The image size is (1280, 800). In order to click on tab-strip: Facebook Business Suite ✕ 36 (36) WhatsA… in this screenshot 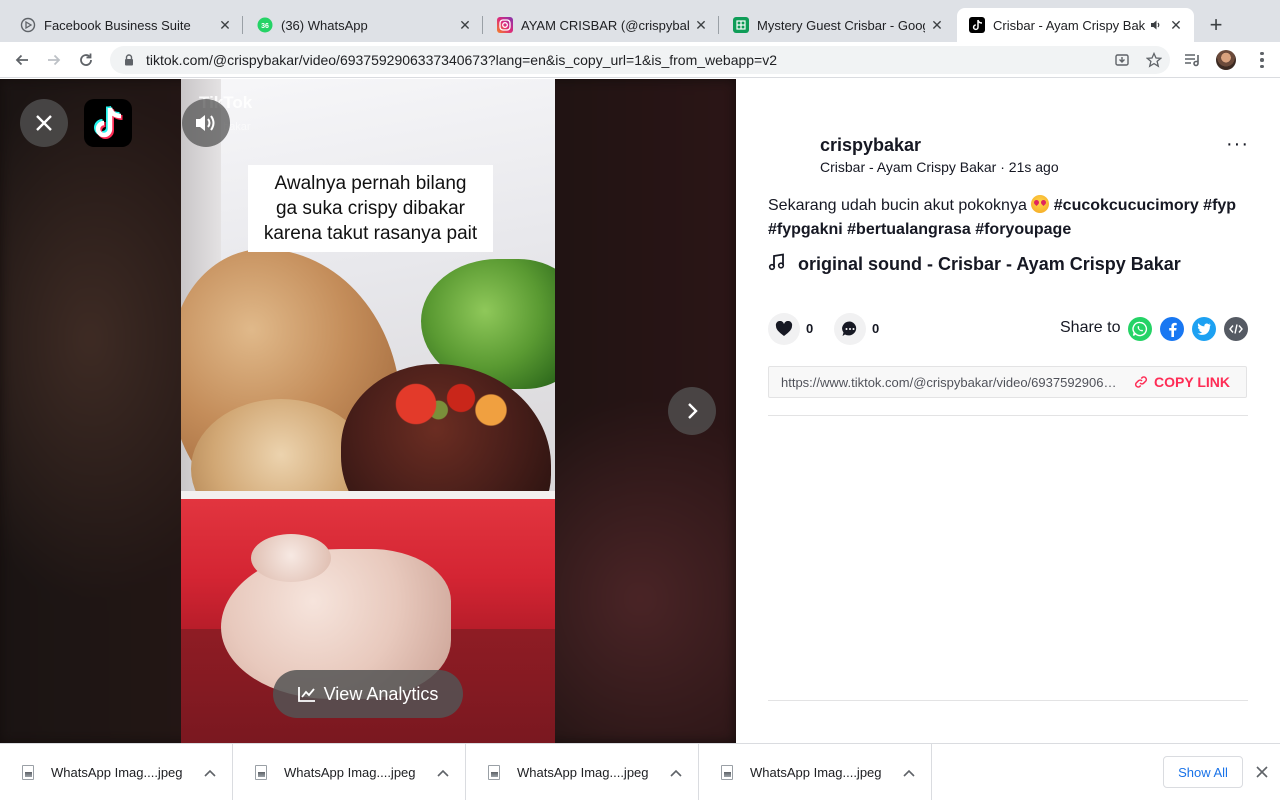, I will do `click(640, 21)`.